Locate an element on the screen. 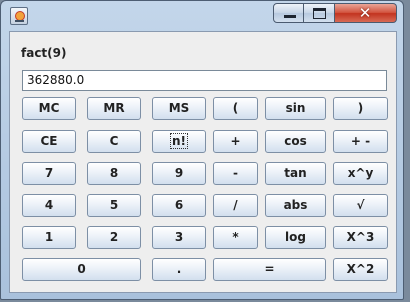 This screenshot has width=410, height=302. cube-button: X^3 is located at coordinates (360, 237).